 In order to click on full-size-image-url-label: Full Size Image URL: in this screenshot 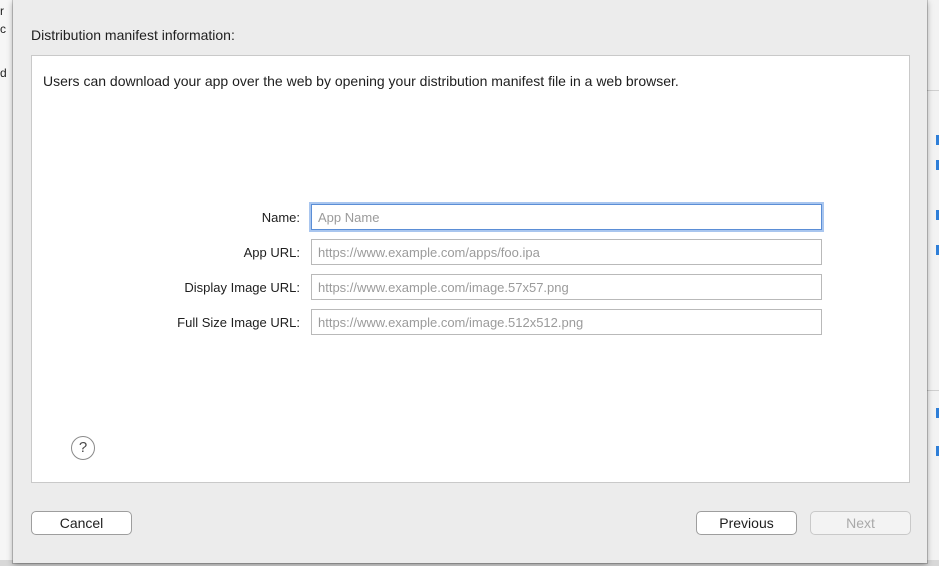, I will do `click(238, 322)`.